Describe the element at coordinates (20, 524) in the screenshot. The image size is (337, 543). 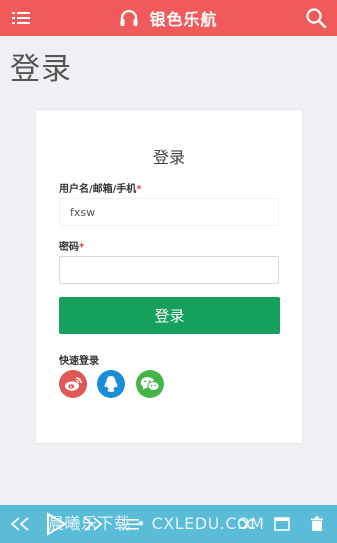
I see `skip-back-icon` at that location.